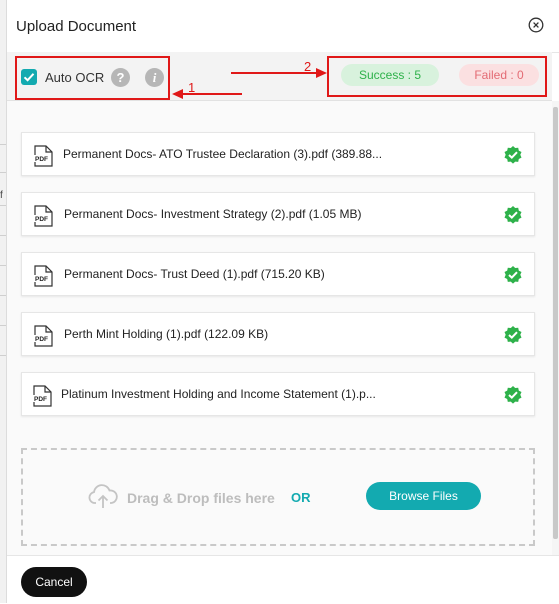  What do you see at coordinates (166, 334) in the screenshot?
I see `file-name: Perth Mint Holding (1).pdf (122.09 KB)` at bounding box center [166, 334].